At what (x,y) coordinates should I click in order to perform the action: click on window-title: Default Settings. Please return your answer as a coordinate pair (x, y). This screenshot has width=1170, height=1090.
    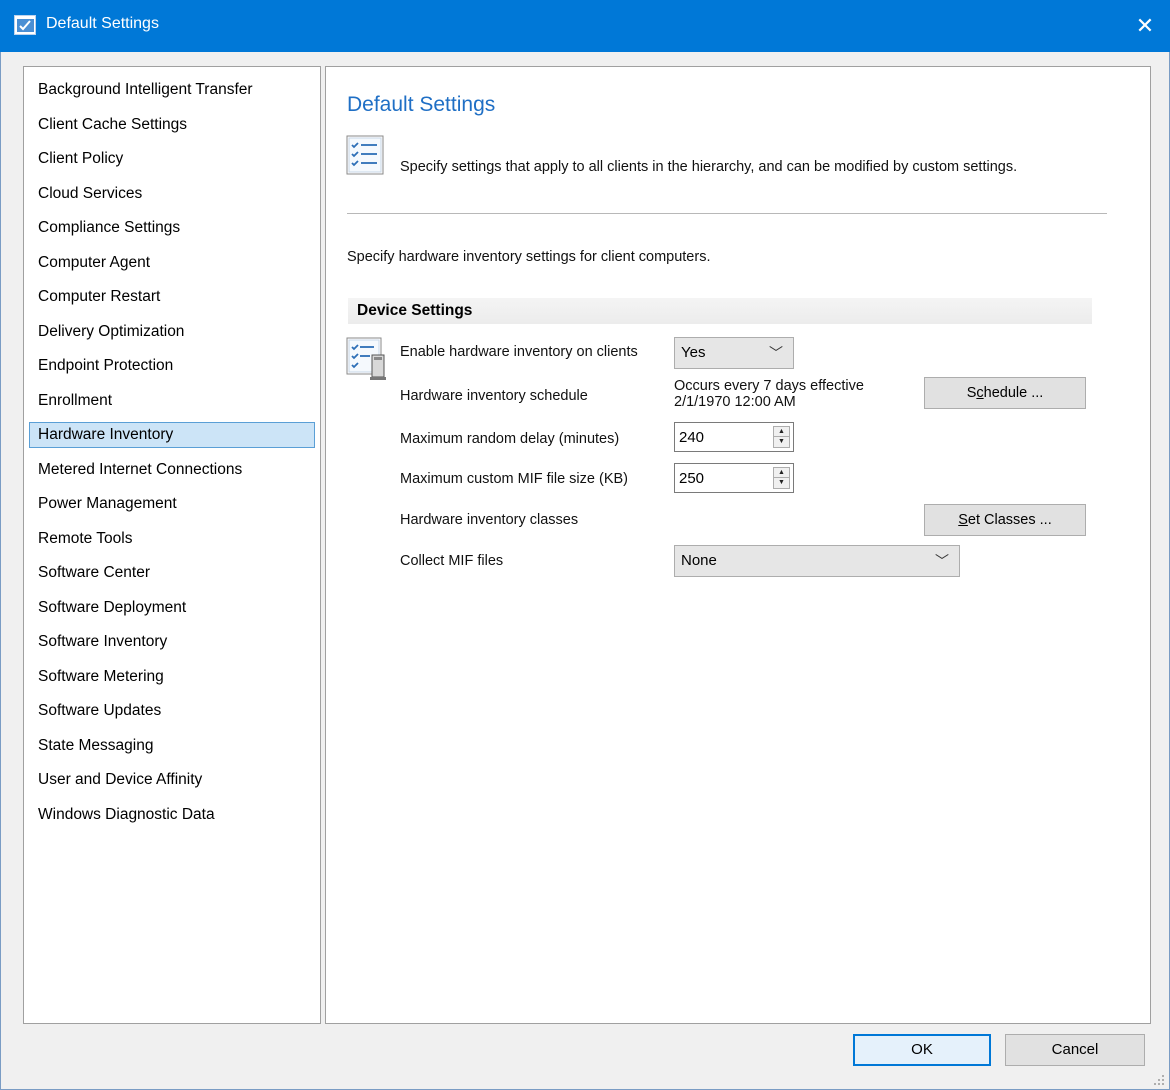
    Looking at the image, I should click on (102, 23).